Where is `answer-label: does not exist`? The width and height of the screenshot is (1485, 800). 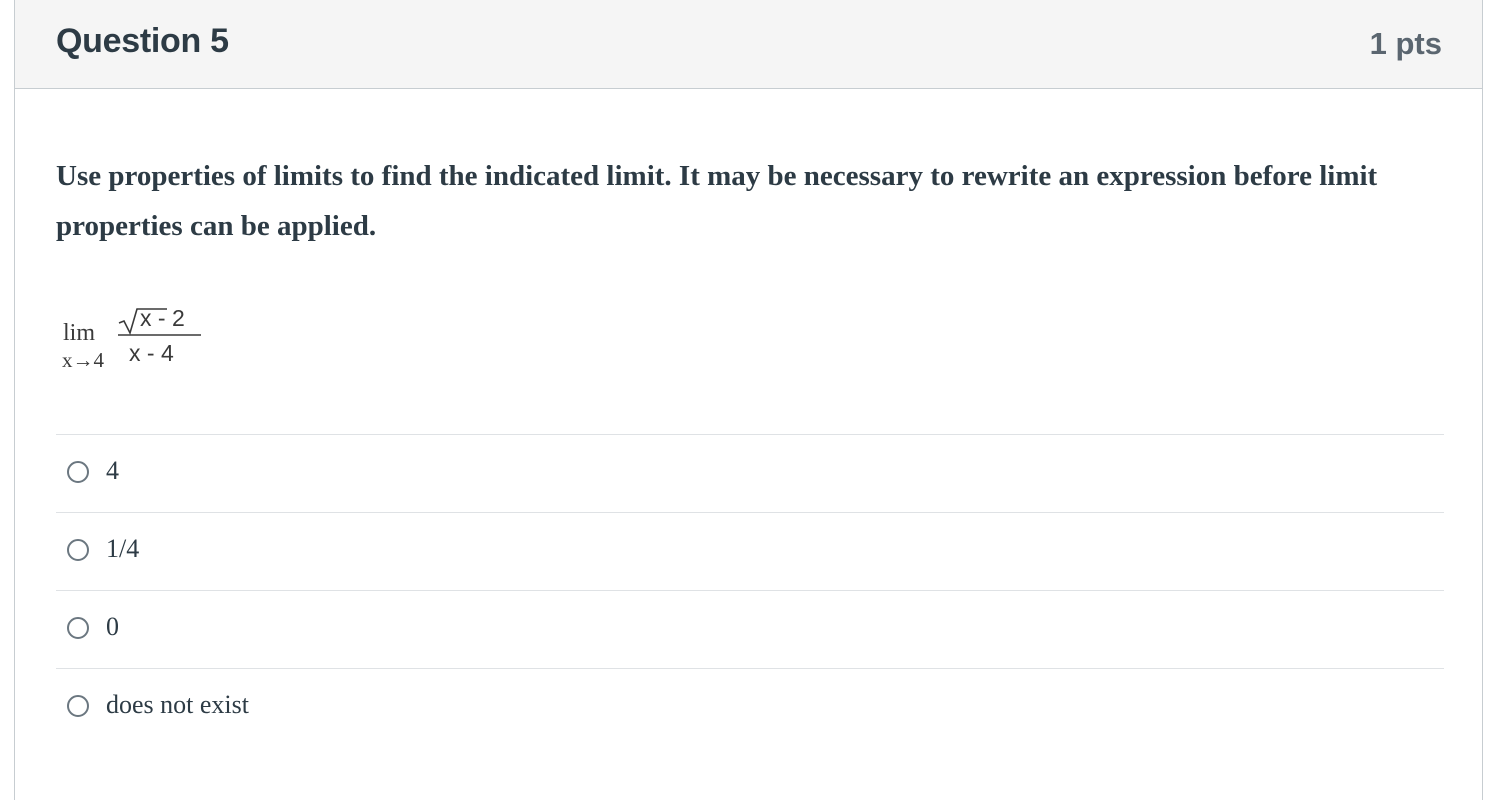 answer-label: does not exist is located at coordinates (177, 704).